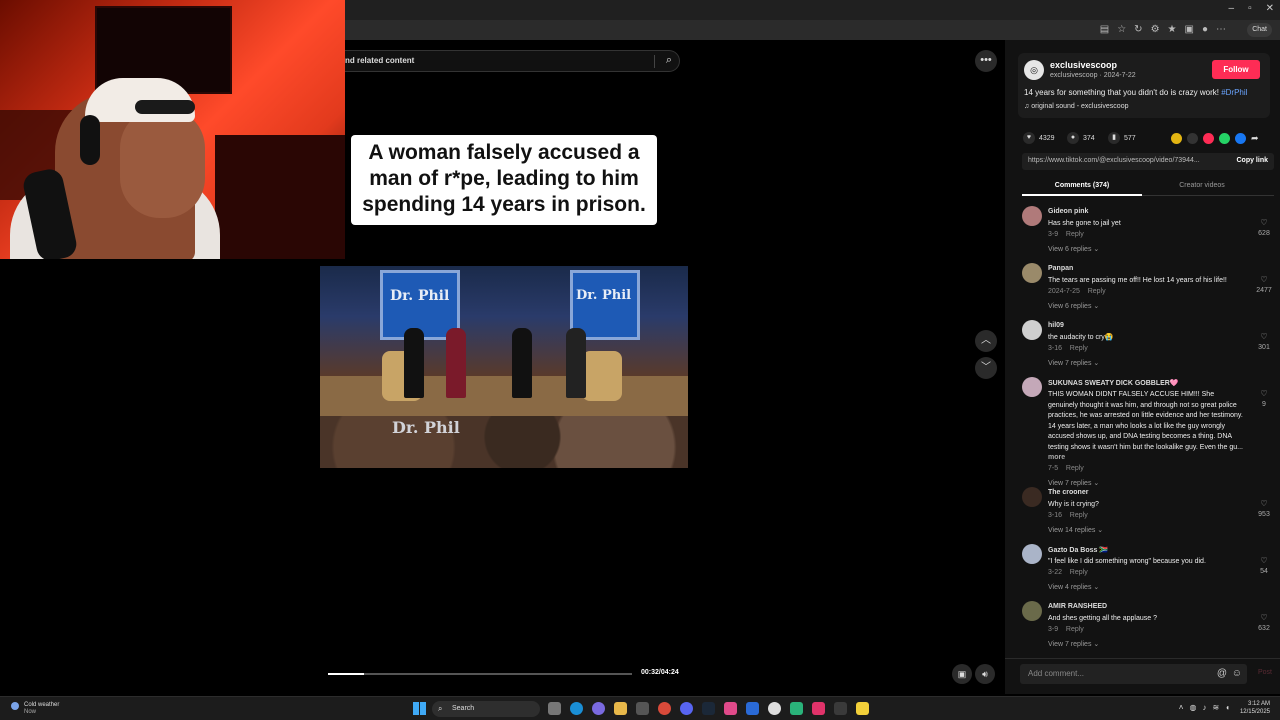 The width and height of the screenshot is (1280, 720). Describe the element at coordinates (642, 708) in the screenshot. I see `store-icon` at that location.